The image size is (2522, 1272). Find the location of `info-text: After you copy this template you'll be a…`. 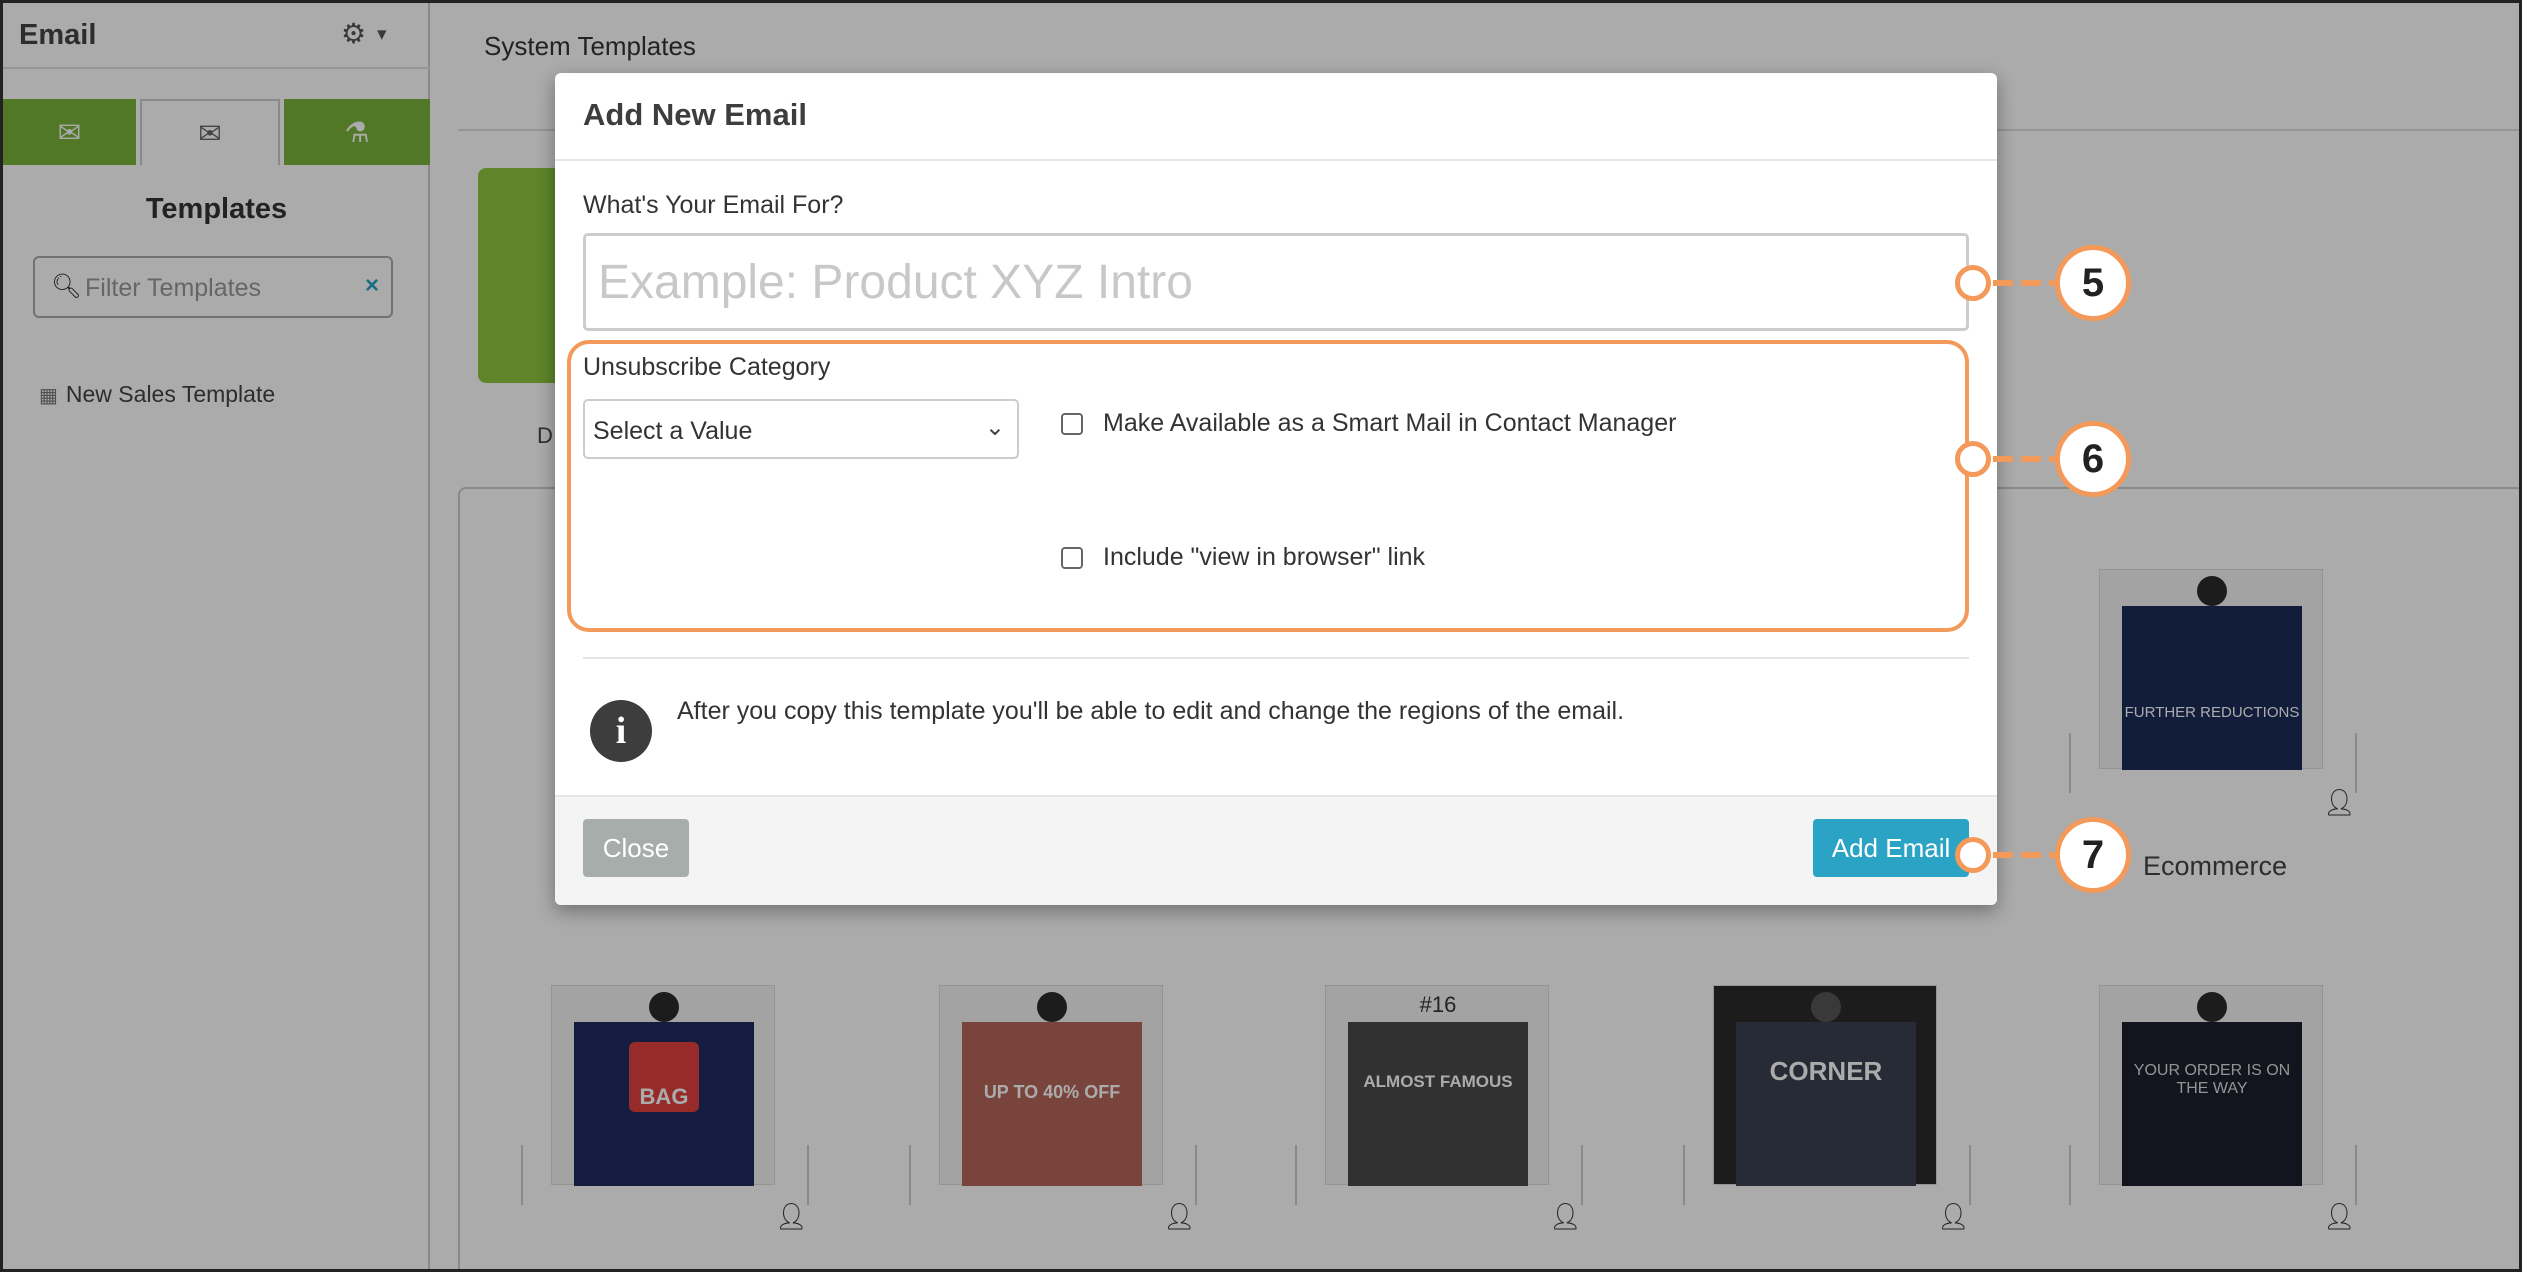

info-text: After you copy this template you'll be a… is located at coordinates (1151, 711).